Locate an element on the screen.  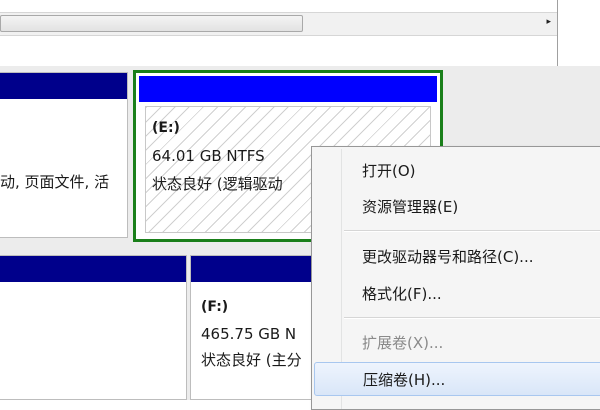
partition-system: 动, 页面文件, 活 is located at coordinates (64, 155).